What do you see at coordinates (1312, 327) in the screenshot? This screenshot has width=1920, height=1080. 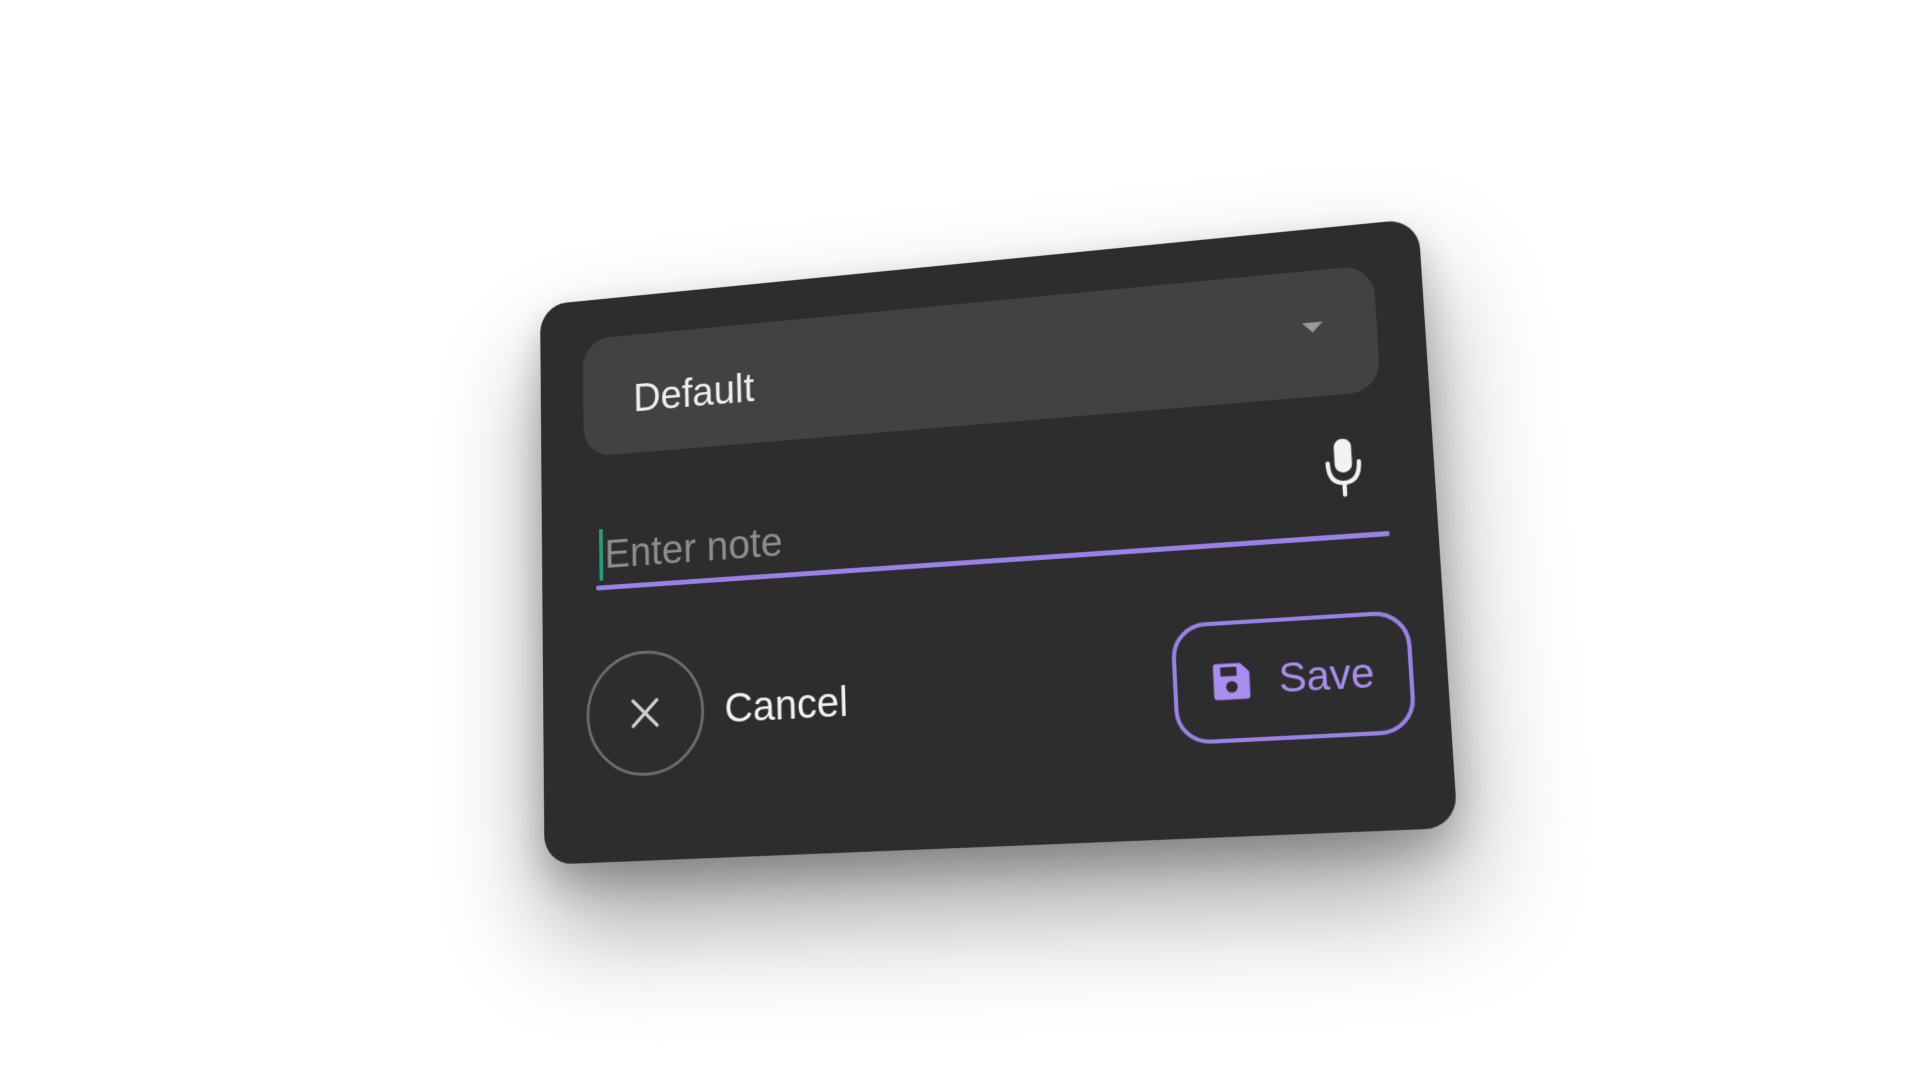 I see `caret-down-icon` at bounding box center [1312, 327].